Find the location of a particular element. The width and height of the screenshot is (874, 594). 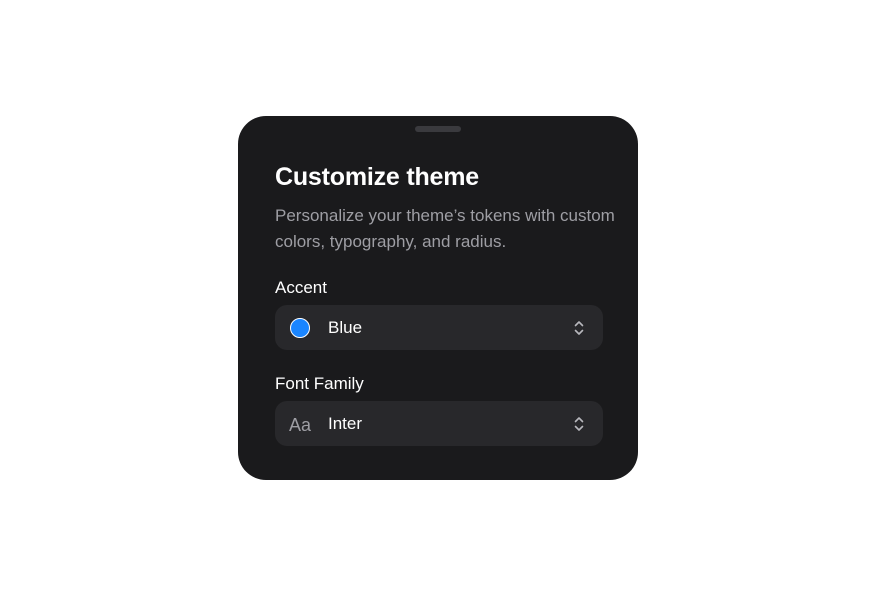

accent-swatch is located at coordinates (300, 328).